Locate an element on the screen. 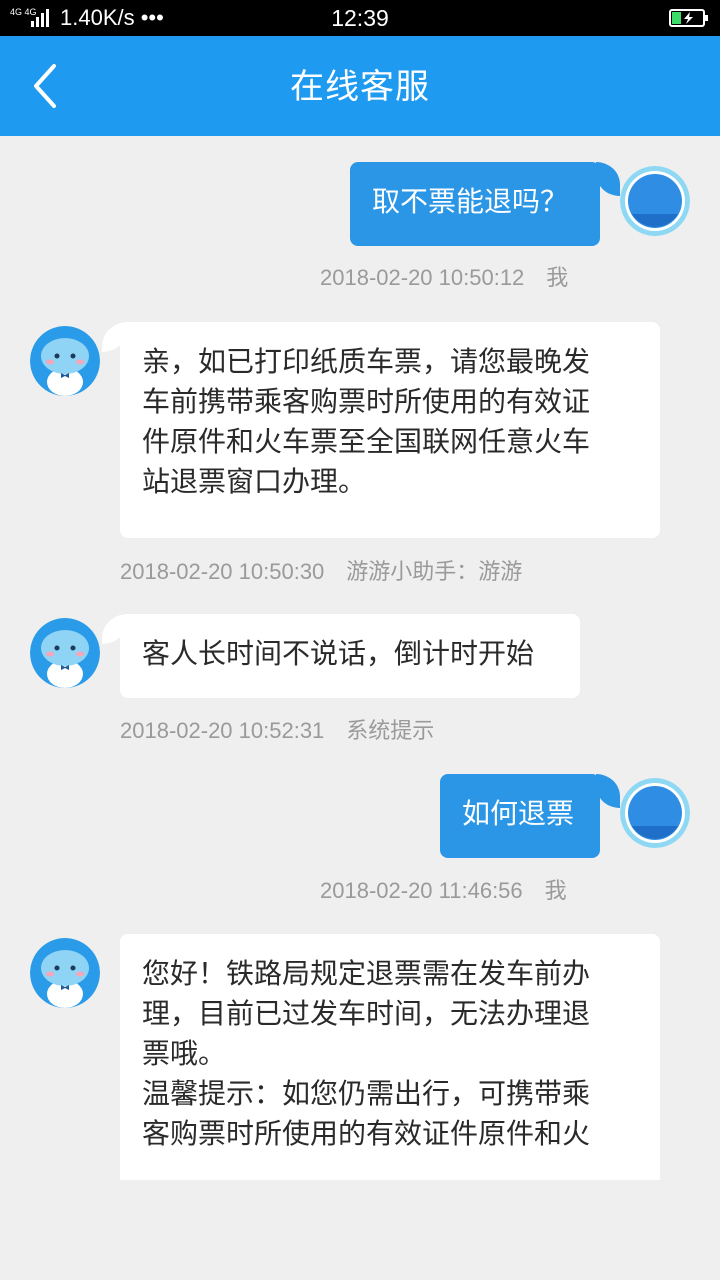 Image resolution: width=720 pixels, height=1280 pixels. page-title: 在线客服 is located at coordinates (360, 87).